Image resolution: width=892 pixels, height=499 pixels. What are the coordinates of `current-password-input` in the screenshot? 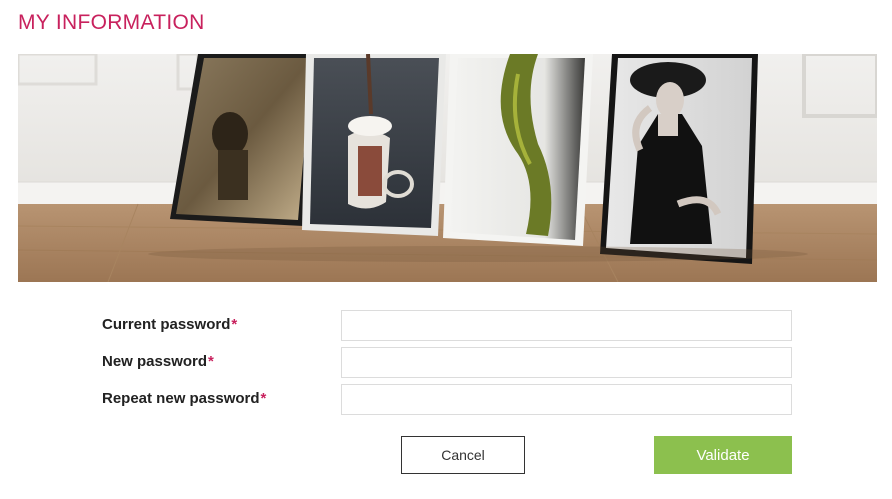 It's located at (566, 325).